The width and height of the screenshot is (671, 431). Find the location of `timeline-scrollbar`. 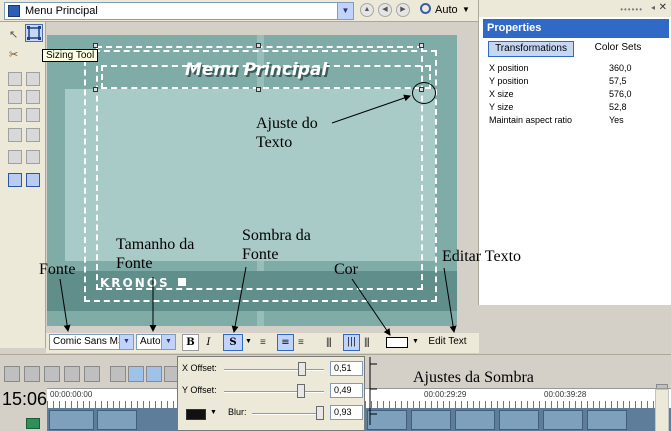

timeline-scrollbar is located at coordinates (662, 410).